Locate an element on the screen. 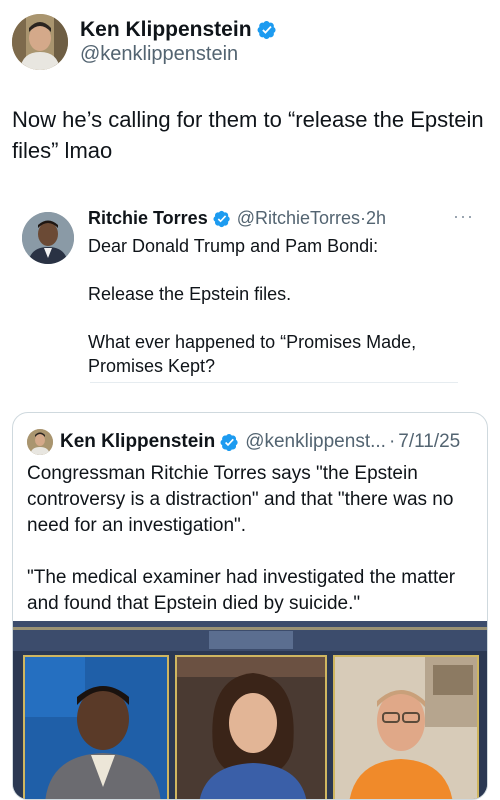 Image resolution: width=500 pixels, height=800 pixels. embedded-post-paragraph: Release the Epstein files. is located at coordinates (190, 294).